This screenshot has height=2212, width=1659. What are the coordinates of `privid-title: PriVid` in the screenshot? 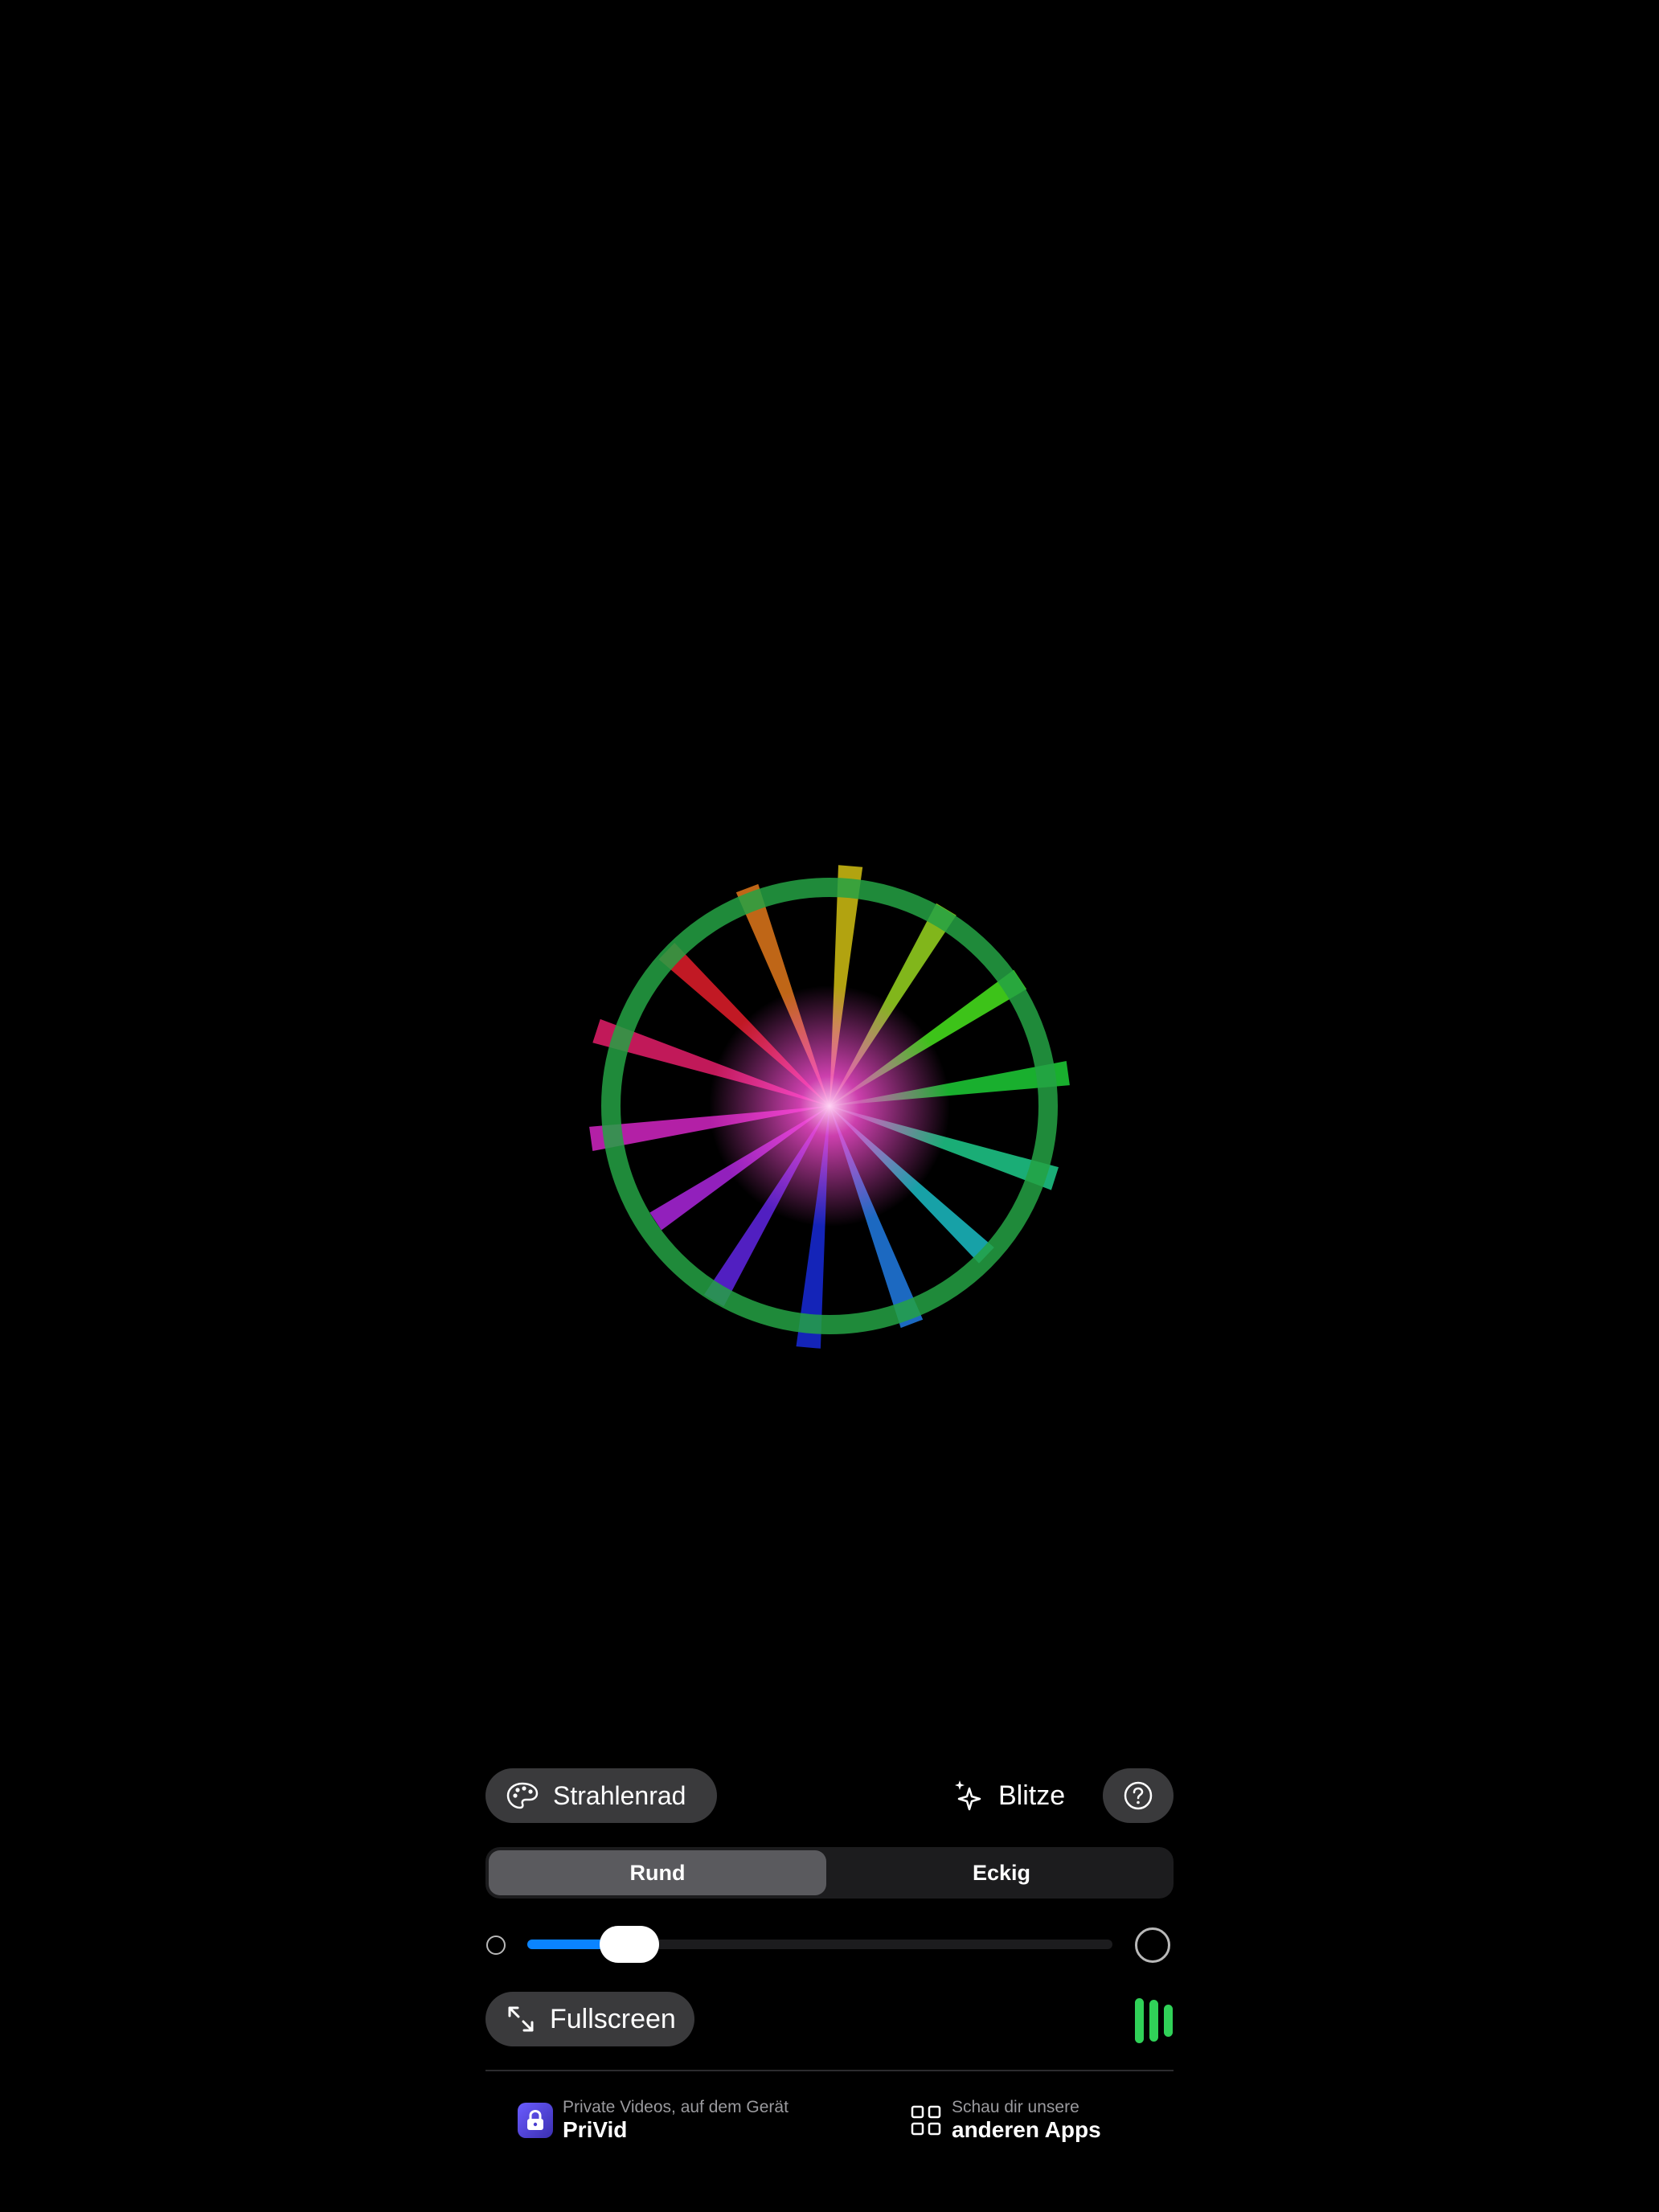 It's located at (595, 2129).